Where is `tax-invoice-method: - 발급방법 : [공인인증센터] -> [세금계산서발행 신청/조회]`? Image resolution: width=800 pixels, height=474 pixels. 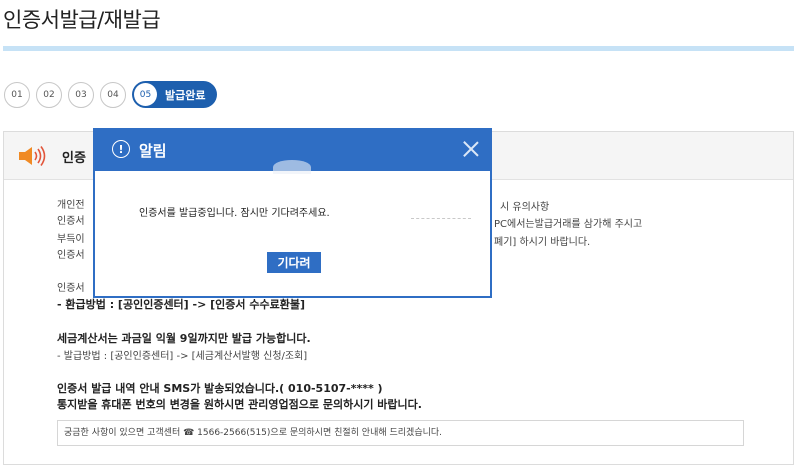
tax-invoice-method: - 발급방법 : [공인인증센터] -> [세금계산서발행 신청/조회] is located at coordinates (182, 356).